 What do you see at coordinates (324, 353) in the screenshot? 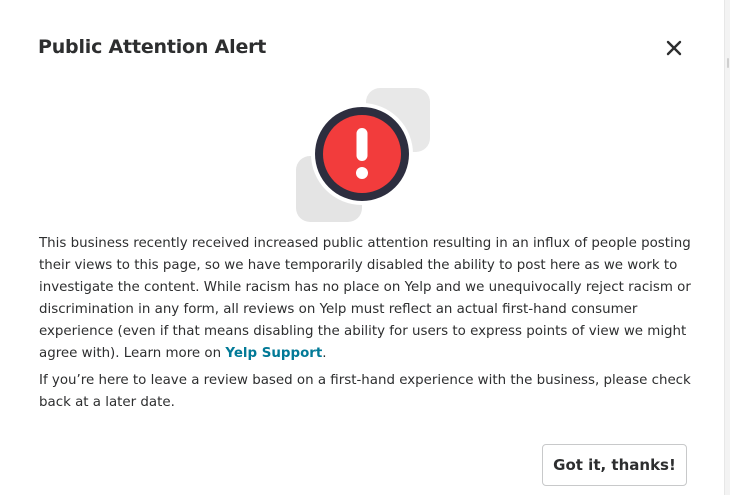
I see `explanation-trailing: .` at bounding box center [324, 353].